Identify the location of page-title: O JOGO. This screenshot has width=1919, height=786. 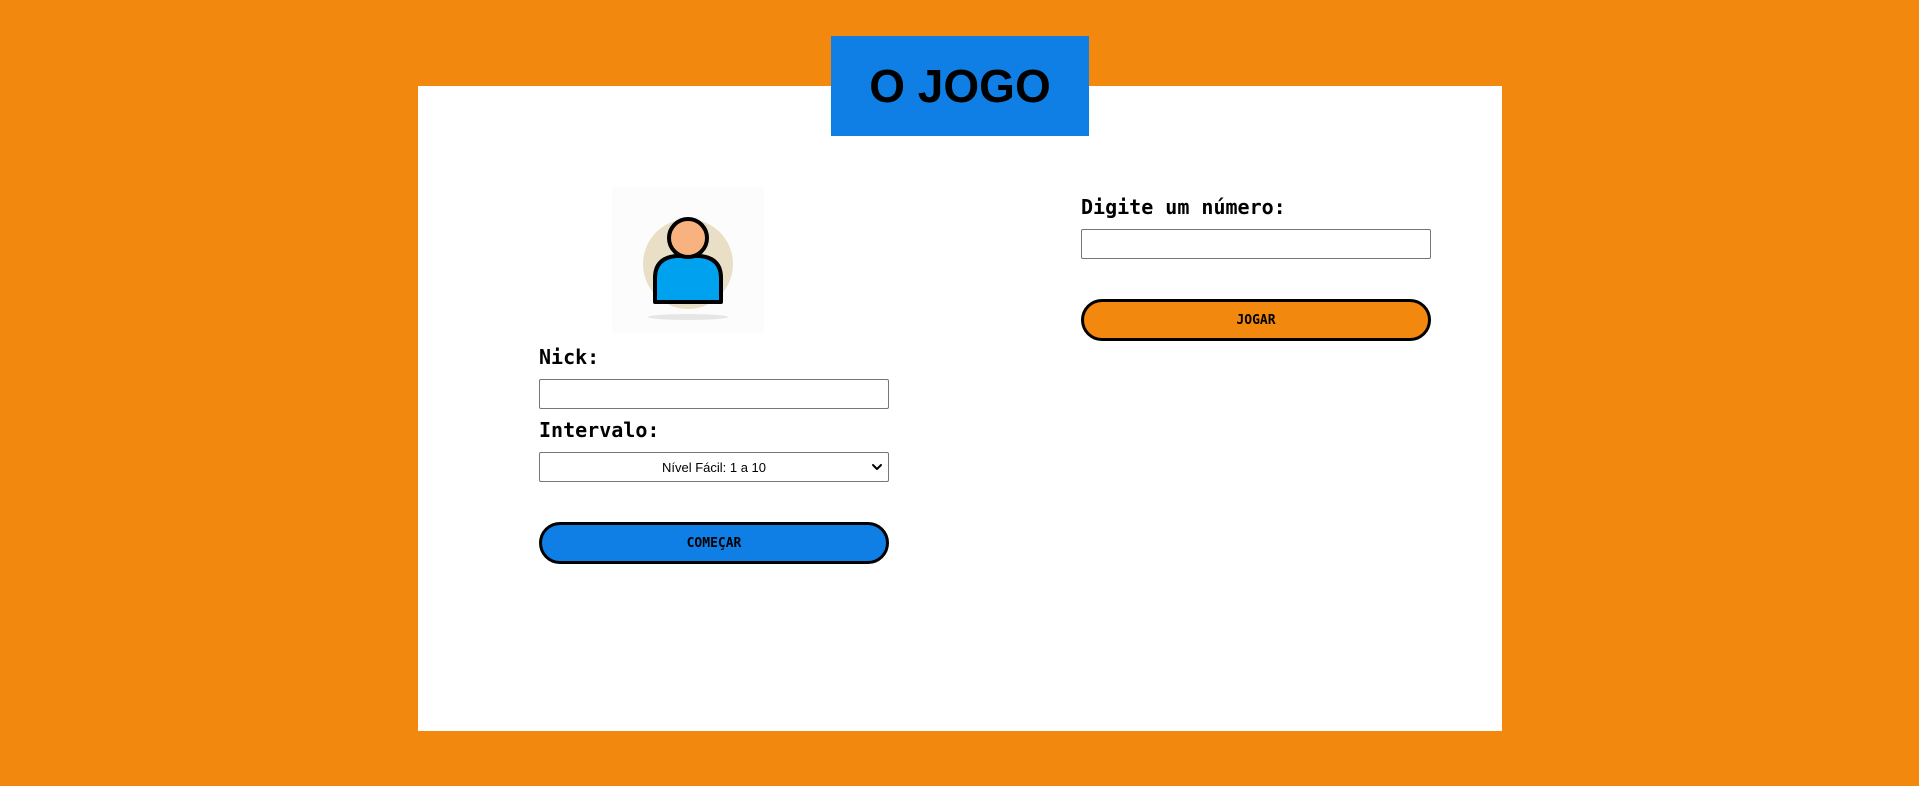
(960, 86).